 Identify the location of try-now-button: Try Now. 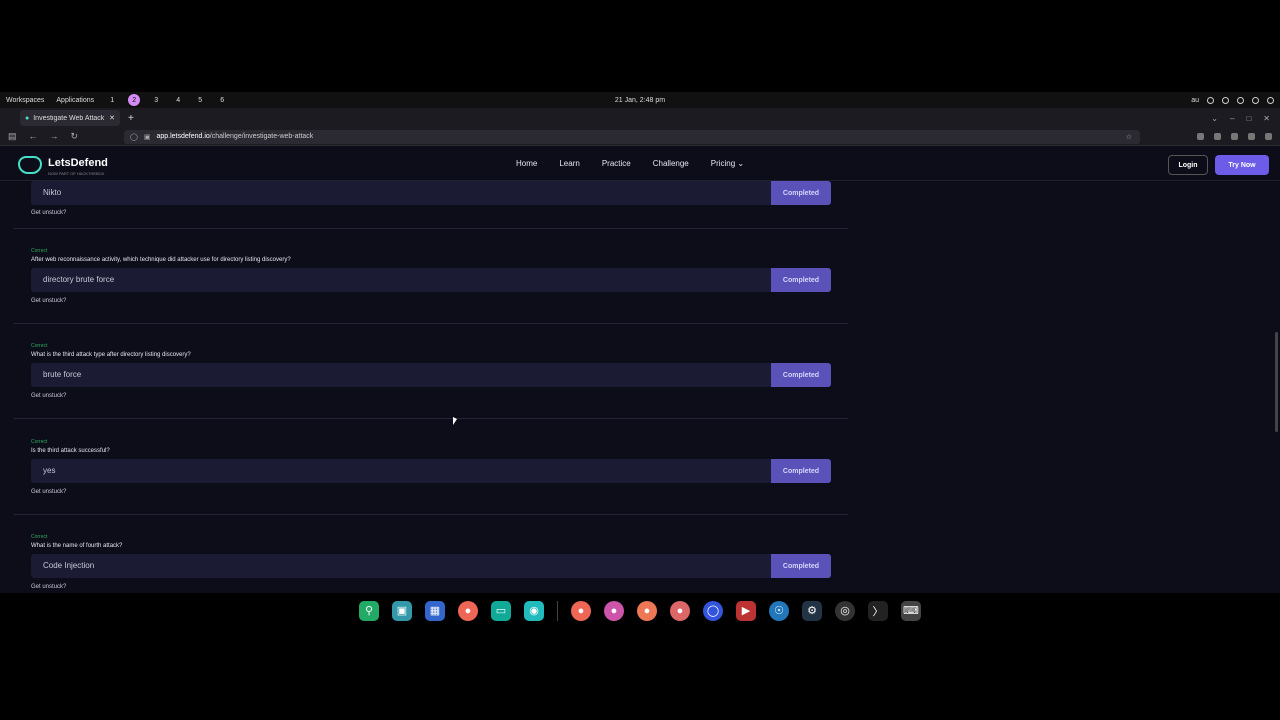
(1242, 165).